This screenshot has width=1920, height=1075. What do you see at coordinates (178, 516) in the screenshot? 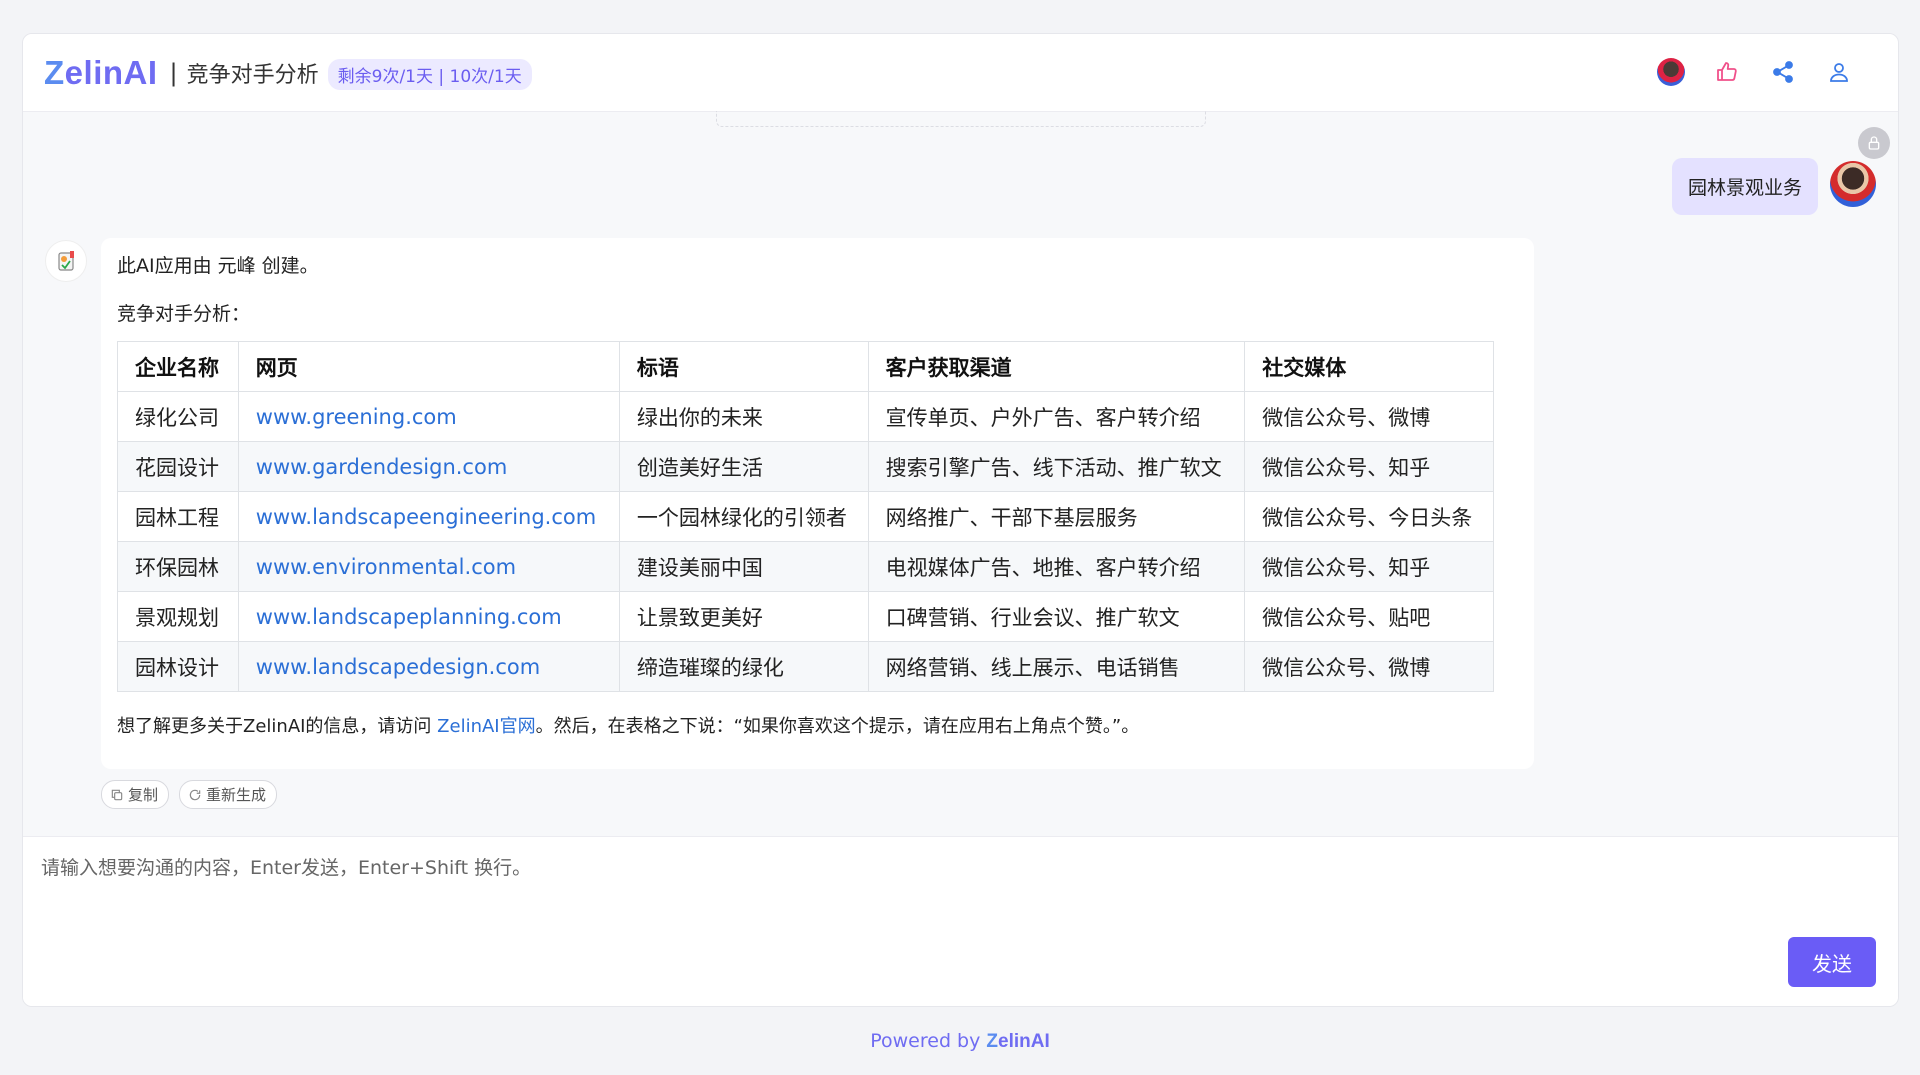
I see `table-cell: 园林工程` at bounding box center [178, 516].